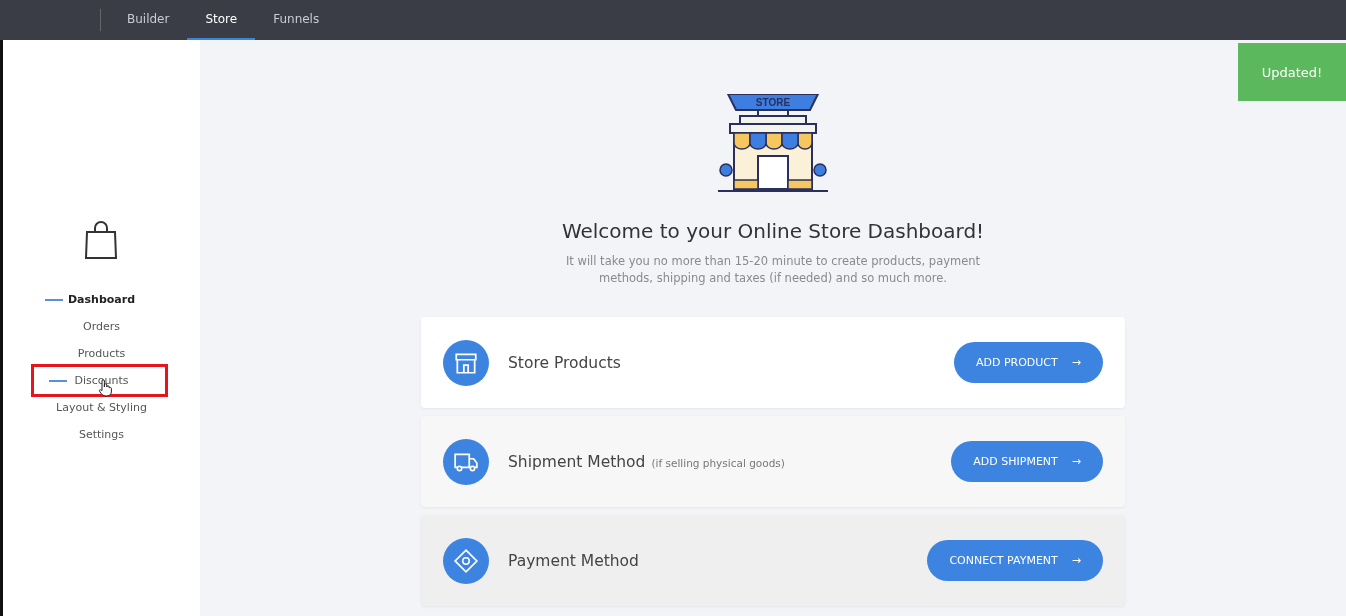 The width and height of the screenshot is (1346, 616). Describe the element at coordinates (773, 231) in the screenshot. I see `welcome-title: Welcome to your Online Store Dashboard!` at that location.